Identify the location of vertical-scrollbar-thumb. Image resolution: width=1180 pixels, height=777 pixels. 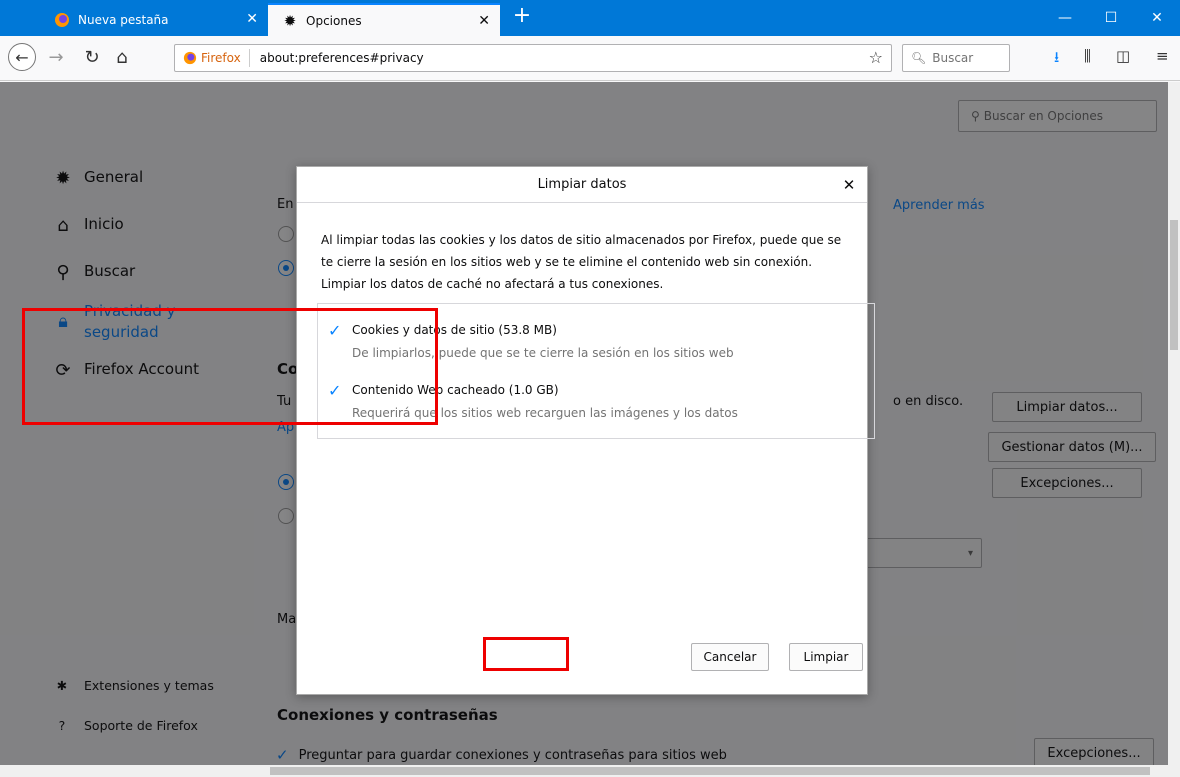
(1174, 285).